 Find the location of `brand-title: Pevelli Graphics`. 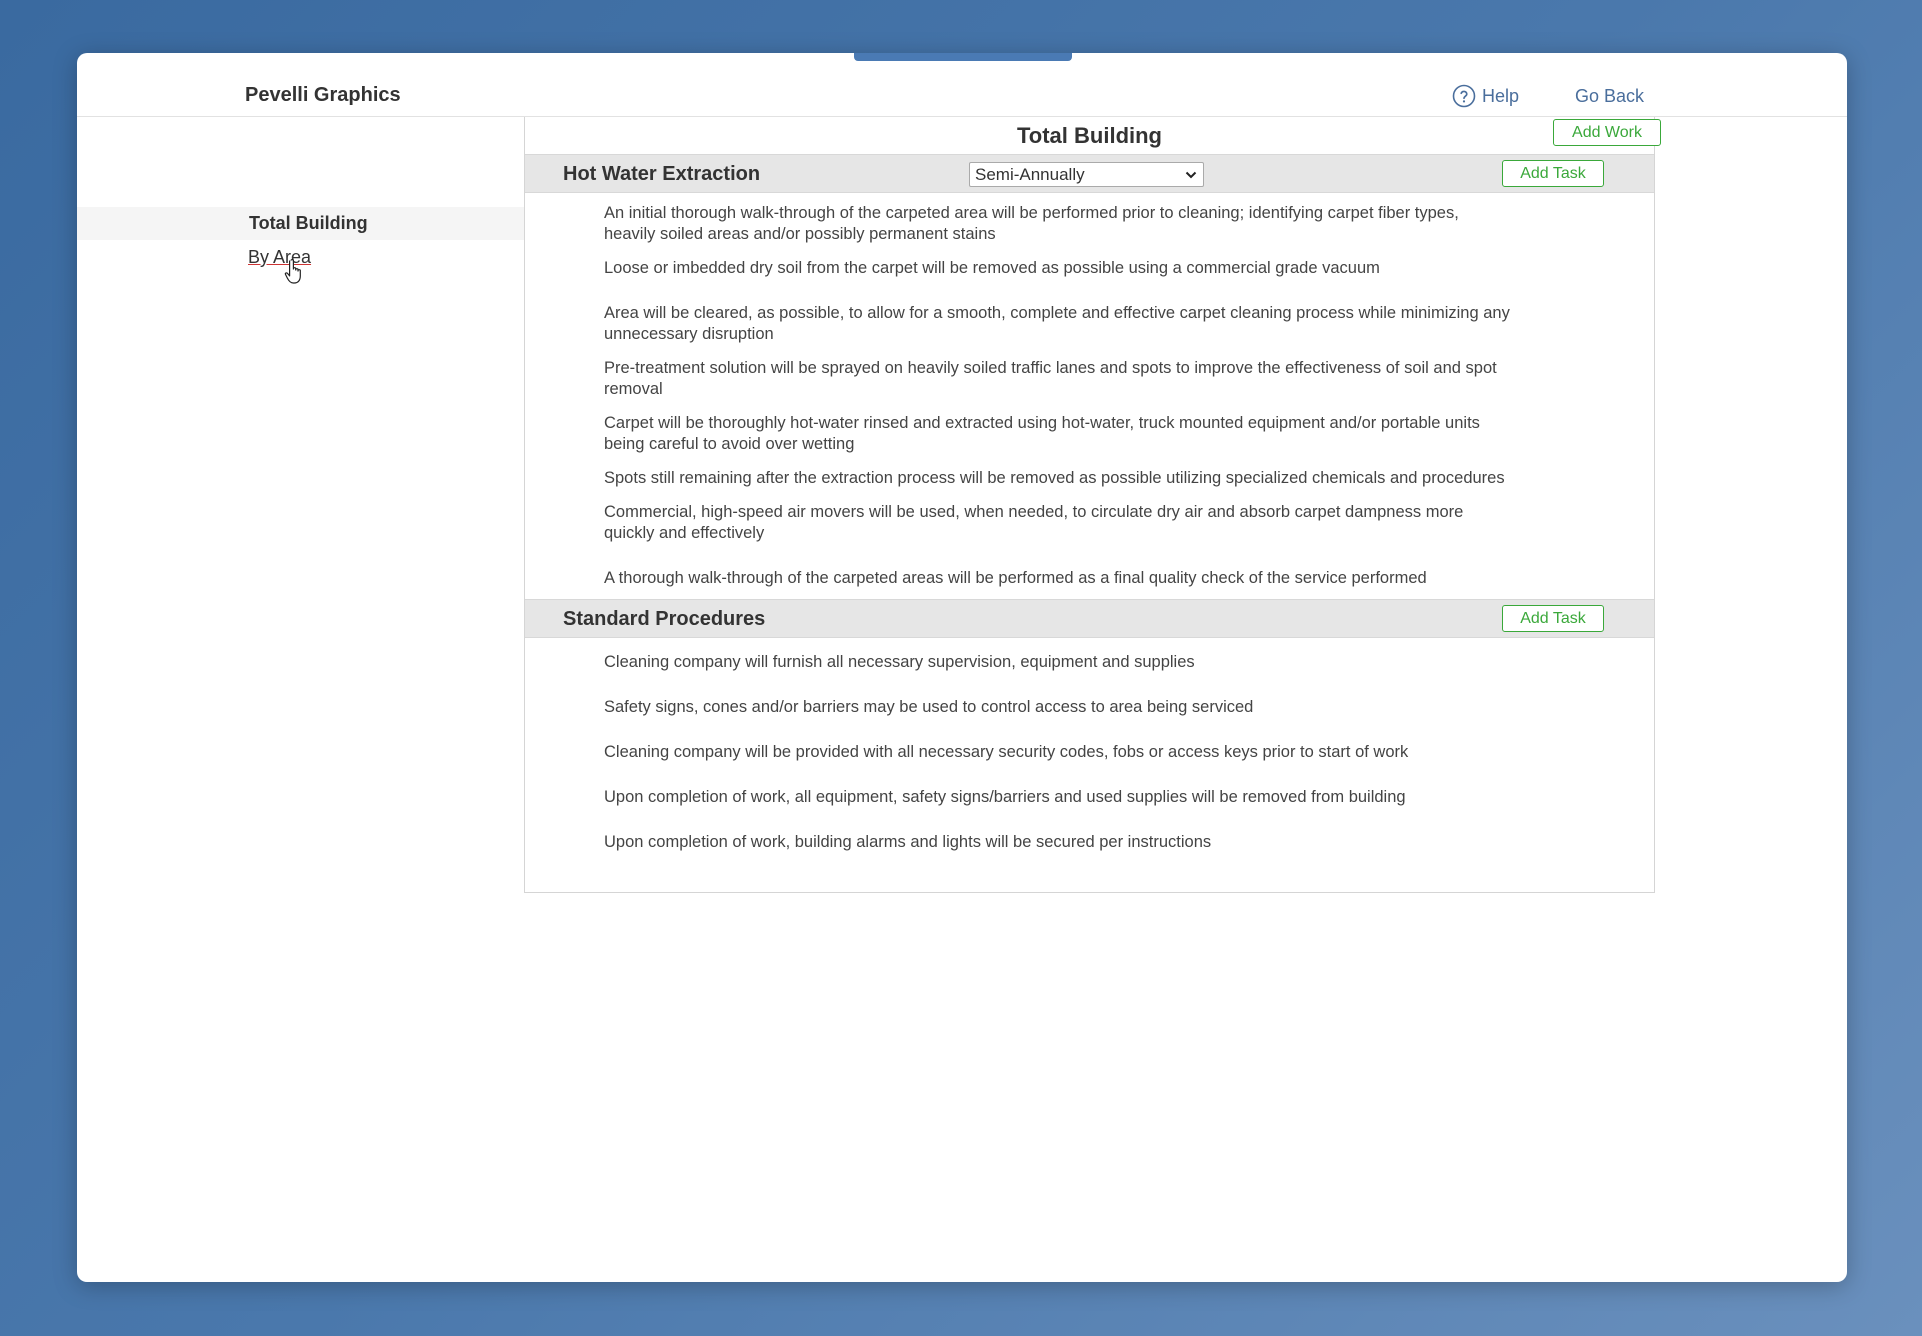

brand-title: Pevelli Graphics is located at coordinates (323, 95).